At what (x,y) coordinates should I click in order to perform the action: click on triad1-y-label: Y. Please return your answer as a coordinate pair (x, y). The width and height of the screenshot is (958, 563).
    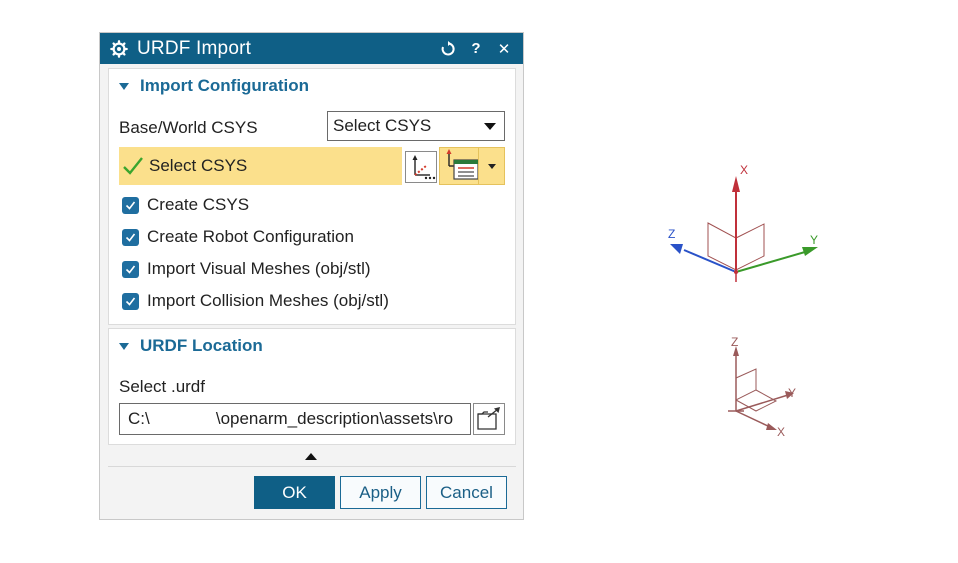
    Looking at the image, I should click on (814, 240).